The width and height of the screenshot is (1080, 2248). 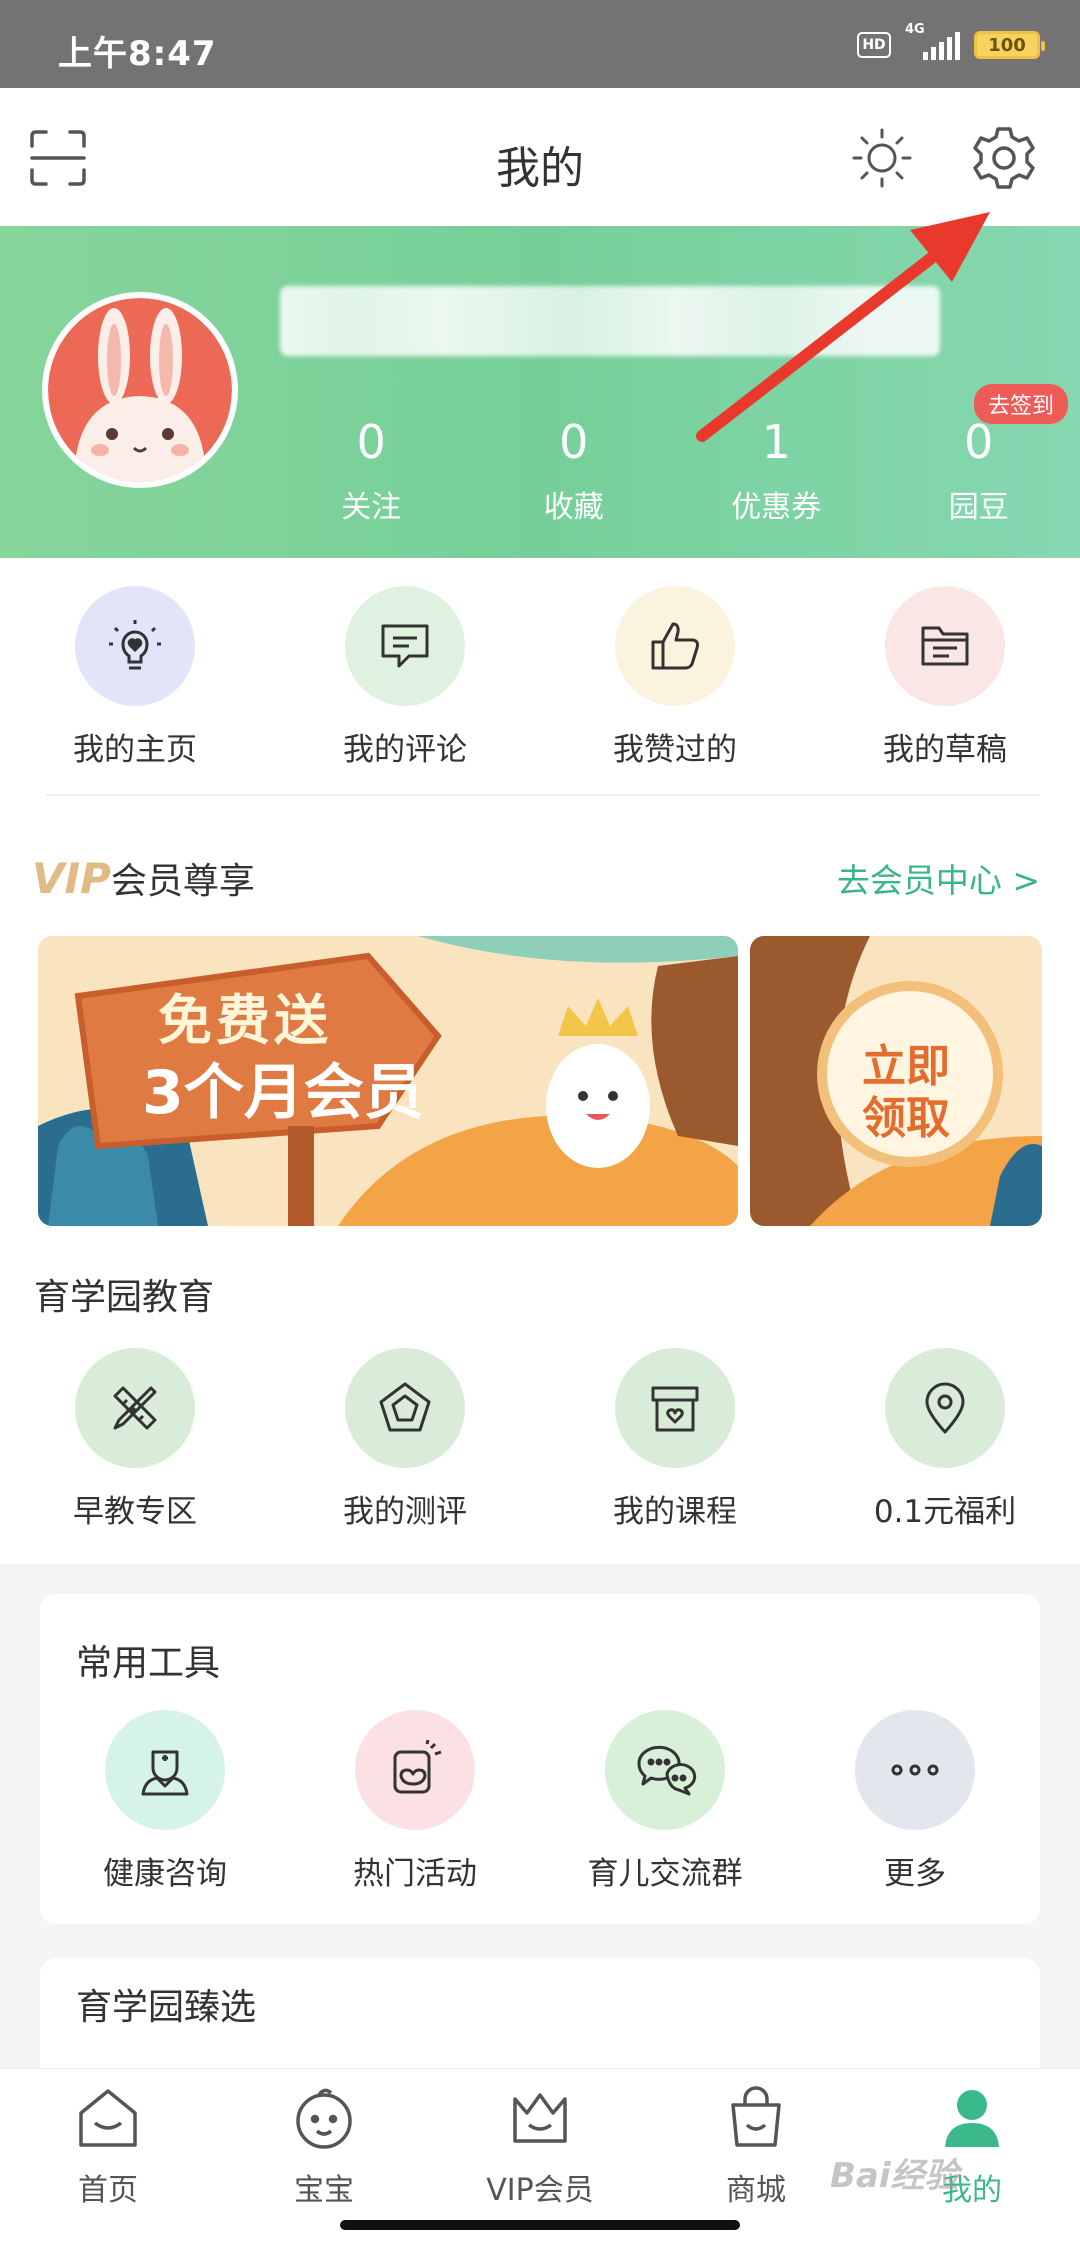 I want to click on bulb-heart-icon, so click(x=135, y=645).